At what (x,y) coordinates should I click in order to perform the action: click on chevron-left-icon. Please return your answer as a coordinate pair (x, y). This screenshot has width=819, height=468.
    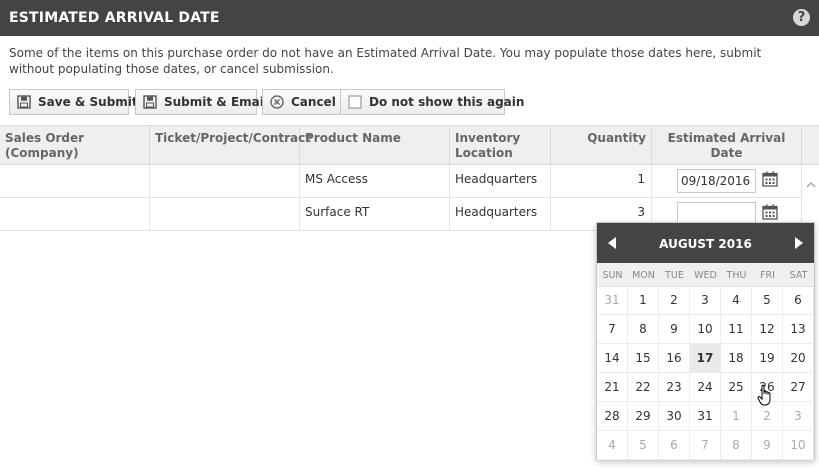
    Looking at the image, I should click on (612, 243).